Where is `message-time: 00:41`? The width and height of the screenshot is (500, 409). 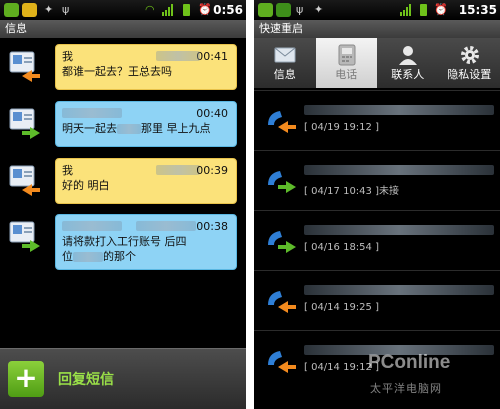
message-time: 00:41 is located at coordinates (212, 56).